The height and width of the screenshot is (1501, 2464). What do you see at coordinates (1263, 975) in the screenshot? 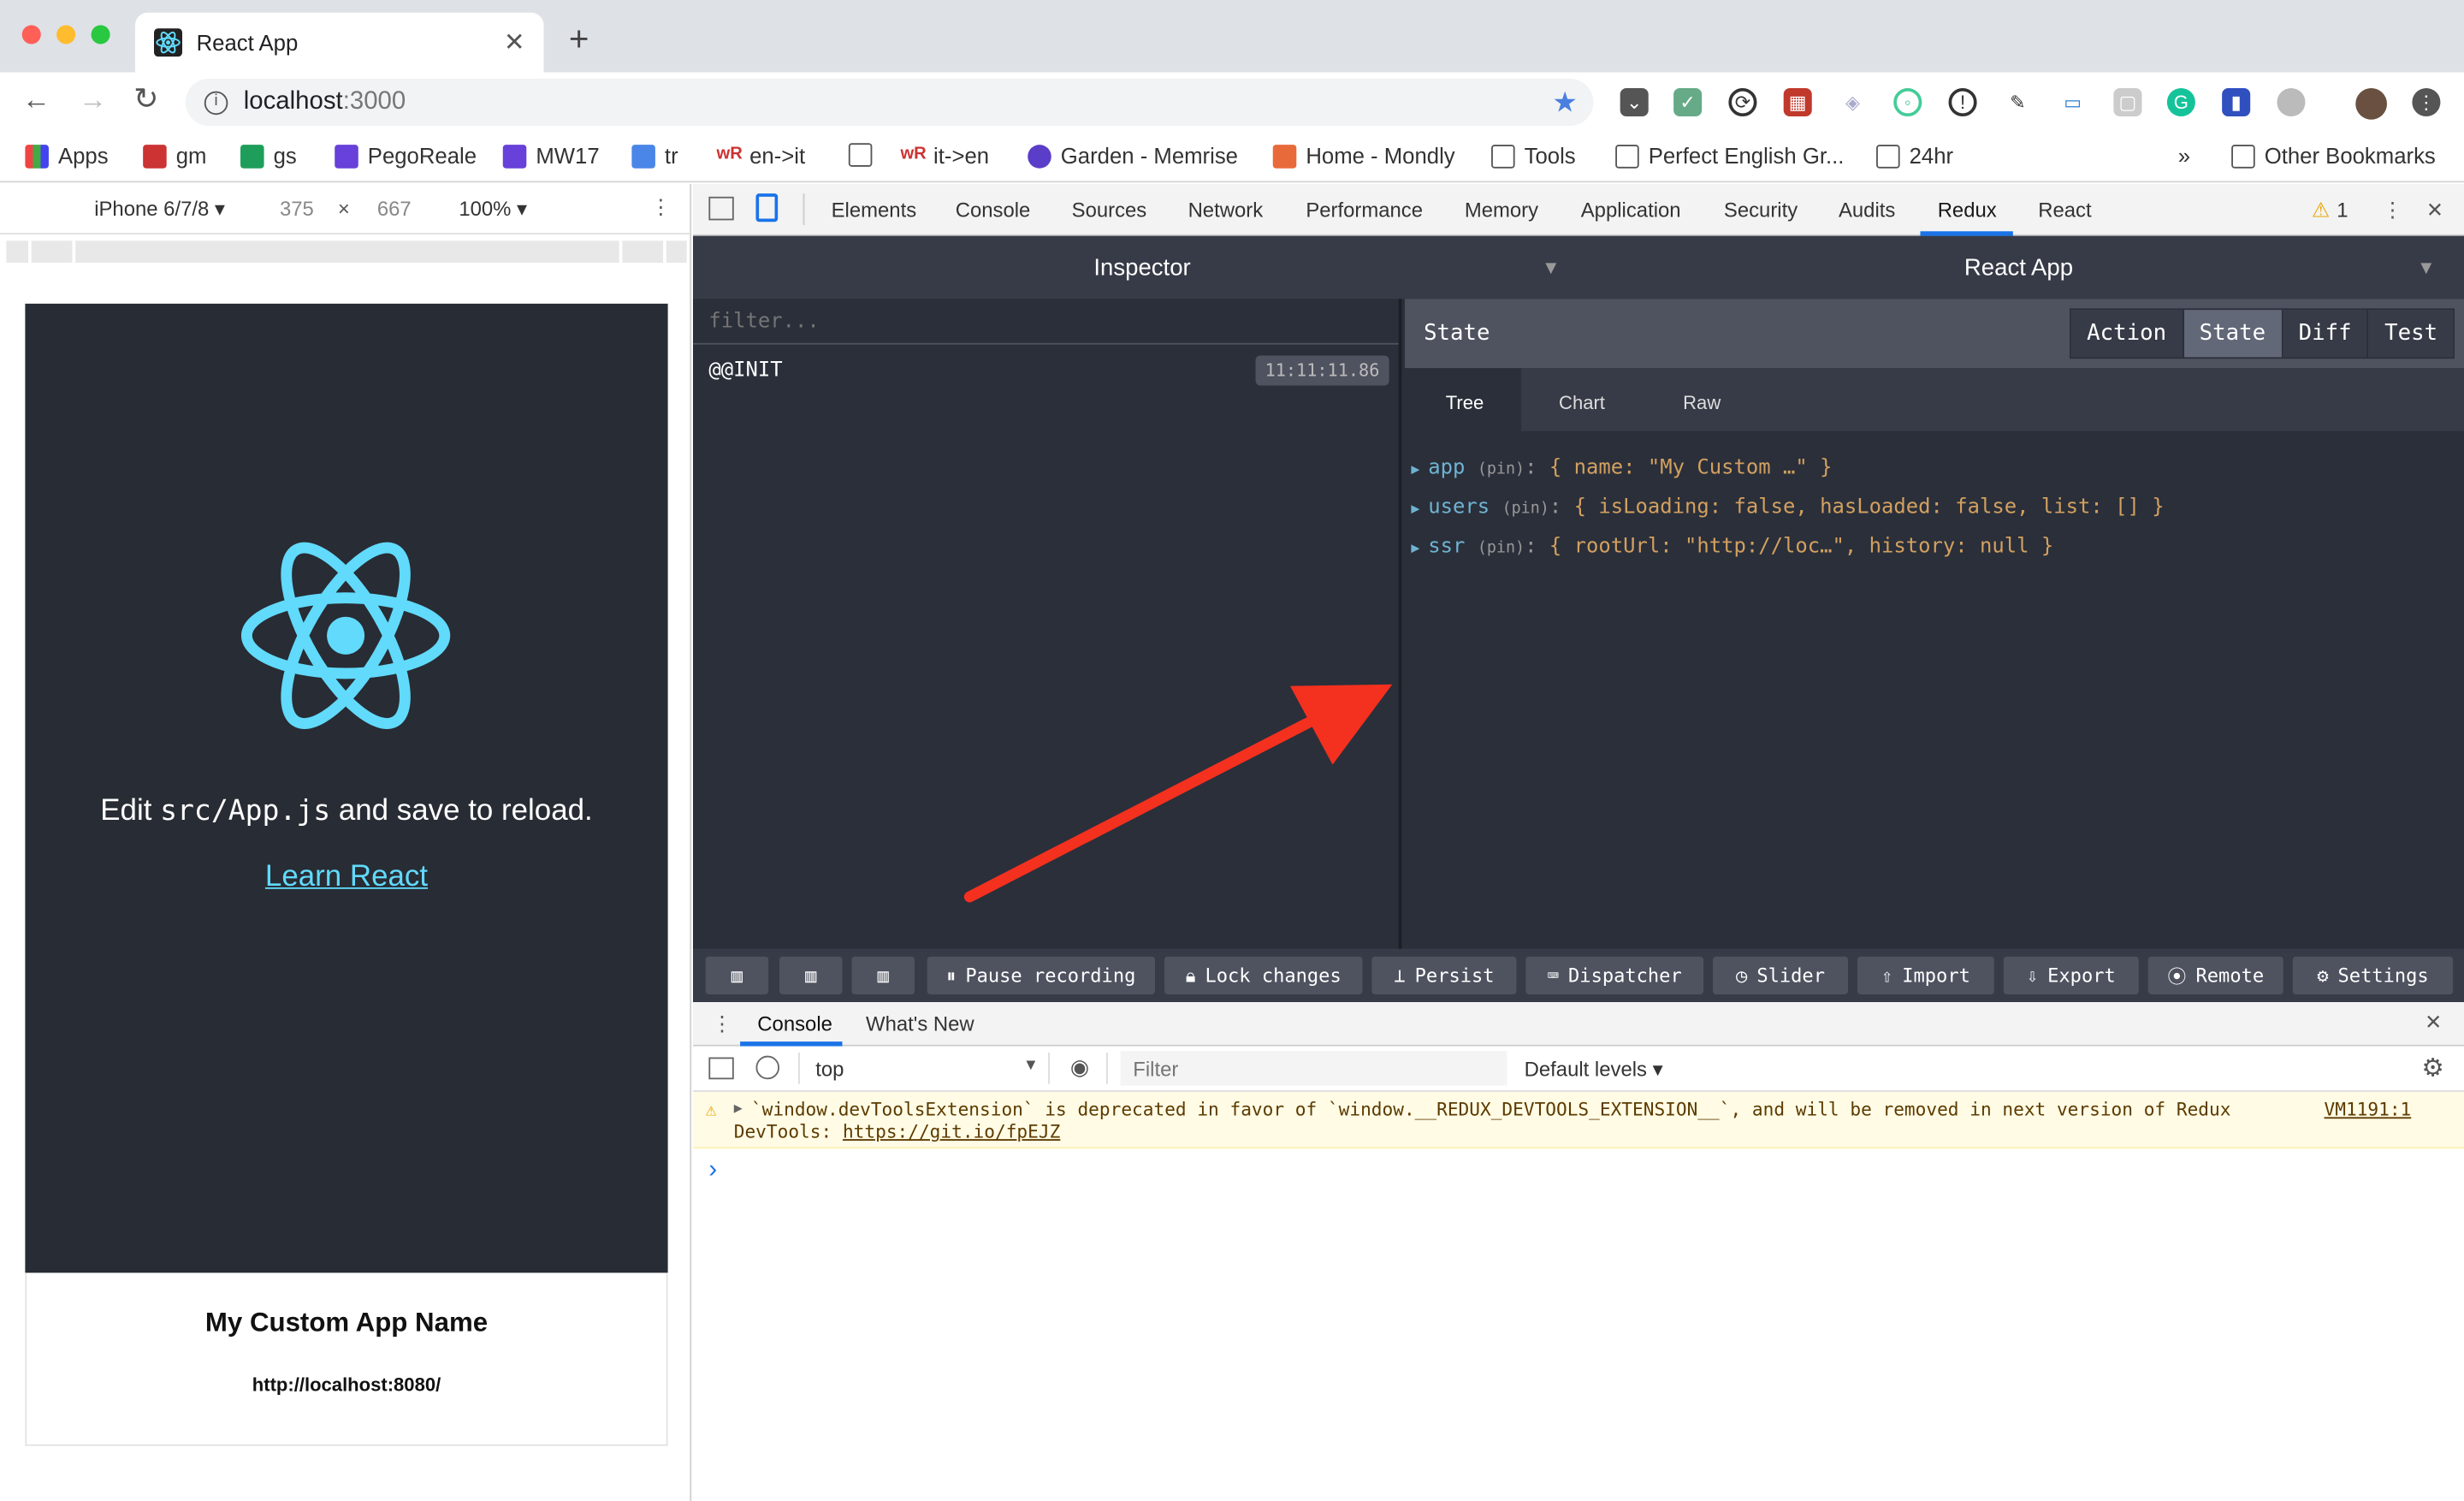
I see `lock-changes-button: 🔒︎ Lock changes` at bounding box center [1263, 975].